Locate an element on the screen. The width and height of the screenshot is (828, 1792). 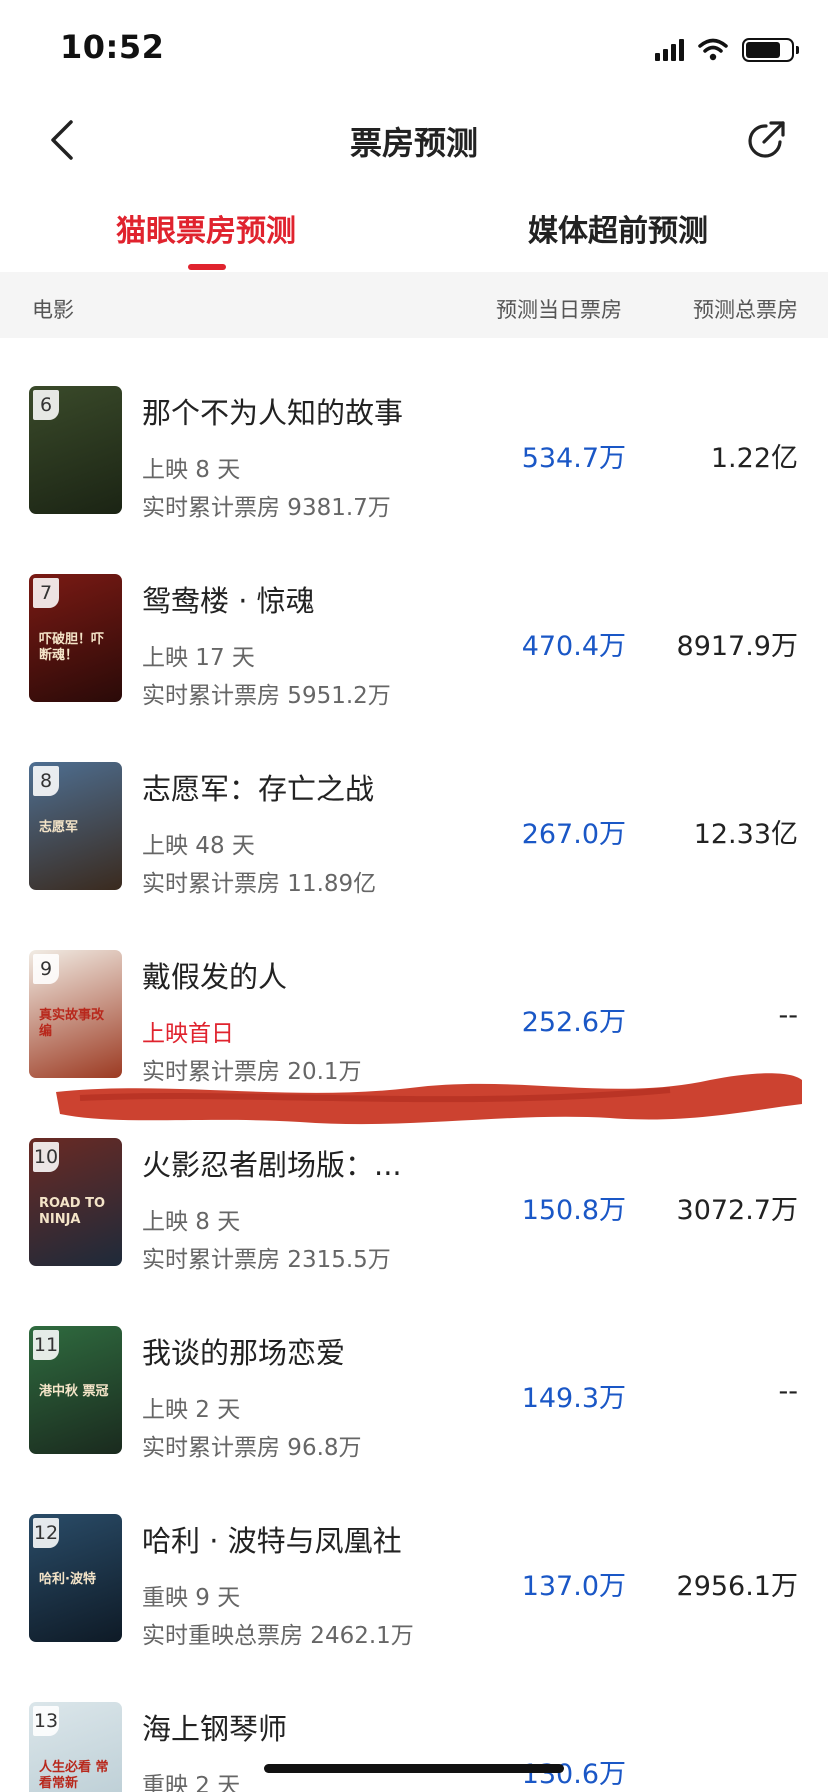
predicted-total-box-office: 3072.7万 is located at coordinates (737, 1210).